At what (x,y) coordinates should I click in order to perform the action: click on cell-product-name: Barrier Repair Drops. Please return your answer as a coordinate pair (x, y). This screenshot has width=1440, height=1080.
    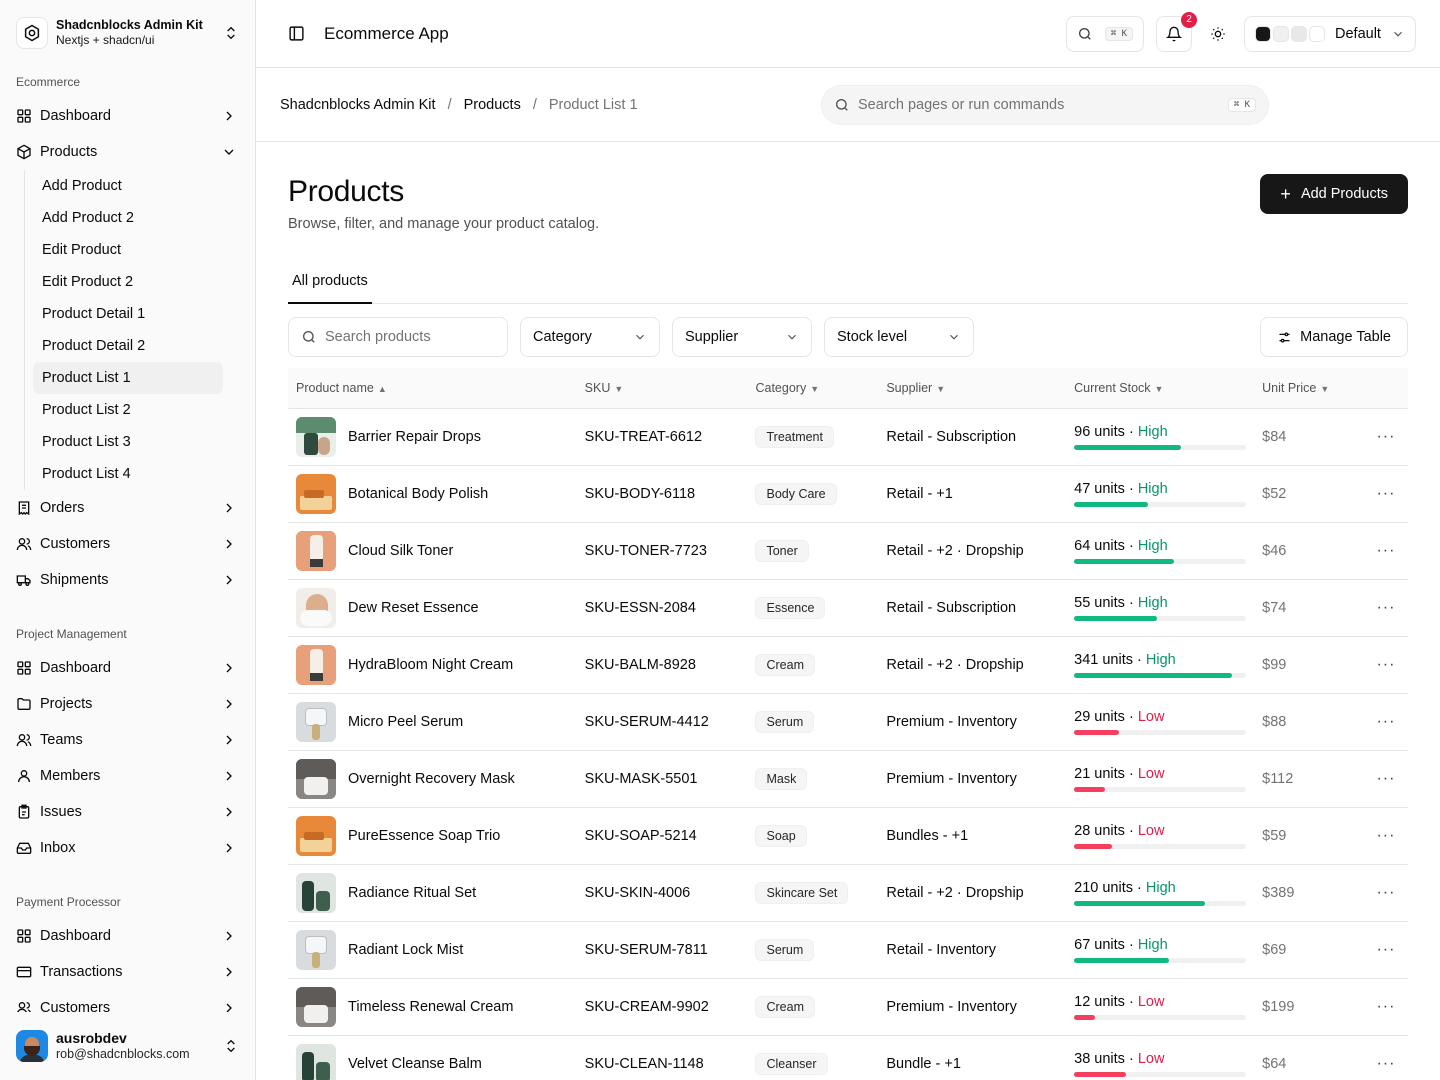
    Looking at the image, I should click on (432, 437).